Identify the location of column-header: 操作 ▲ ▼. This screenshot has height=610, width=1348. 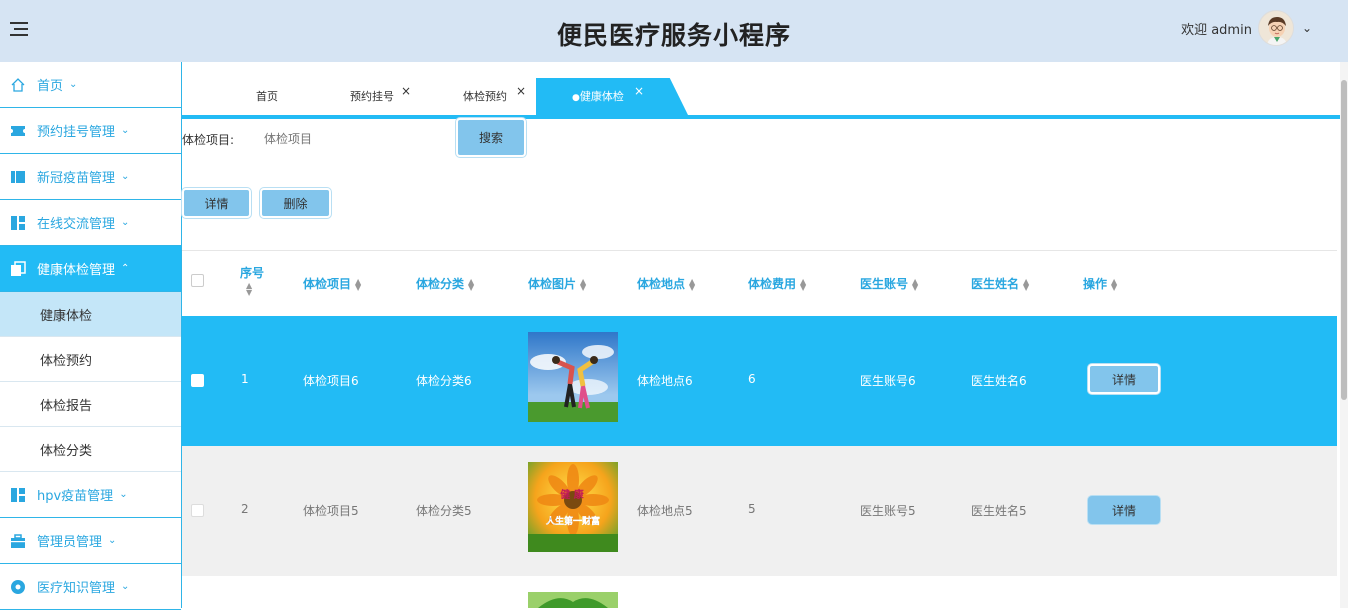
(1100, 283).